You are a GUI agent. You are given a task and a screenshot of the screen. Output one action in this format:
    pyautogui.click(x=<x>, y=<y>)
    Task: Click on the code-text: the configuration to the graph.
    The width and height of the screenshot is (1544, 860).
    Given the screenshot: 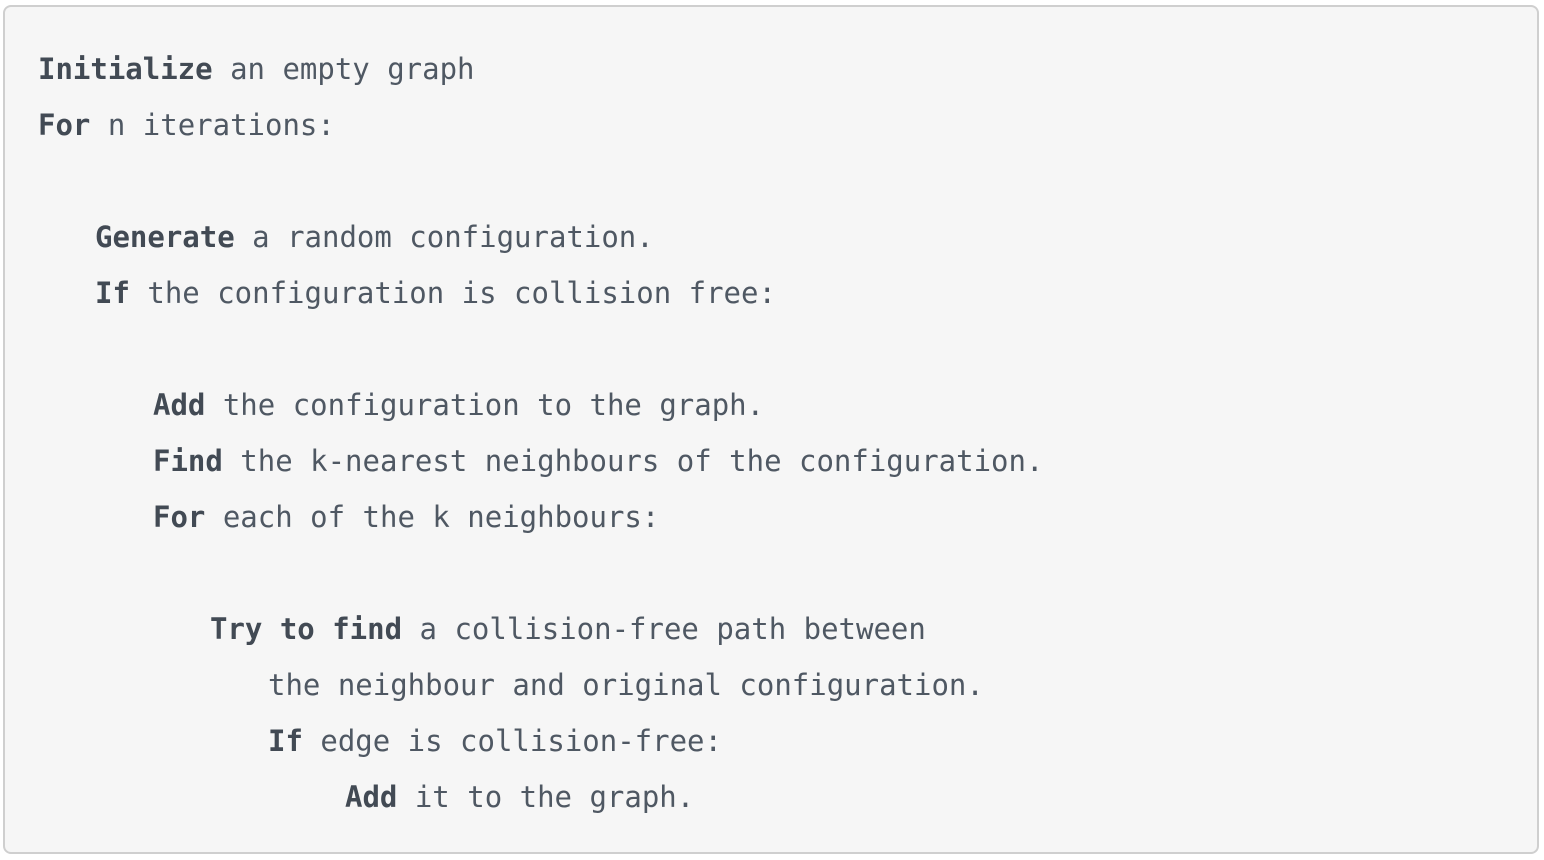 What is the action you would take?
    pyautogui.click(x=485, y=405)
    